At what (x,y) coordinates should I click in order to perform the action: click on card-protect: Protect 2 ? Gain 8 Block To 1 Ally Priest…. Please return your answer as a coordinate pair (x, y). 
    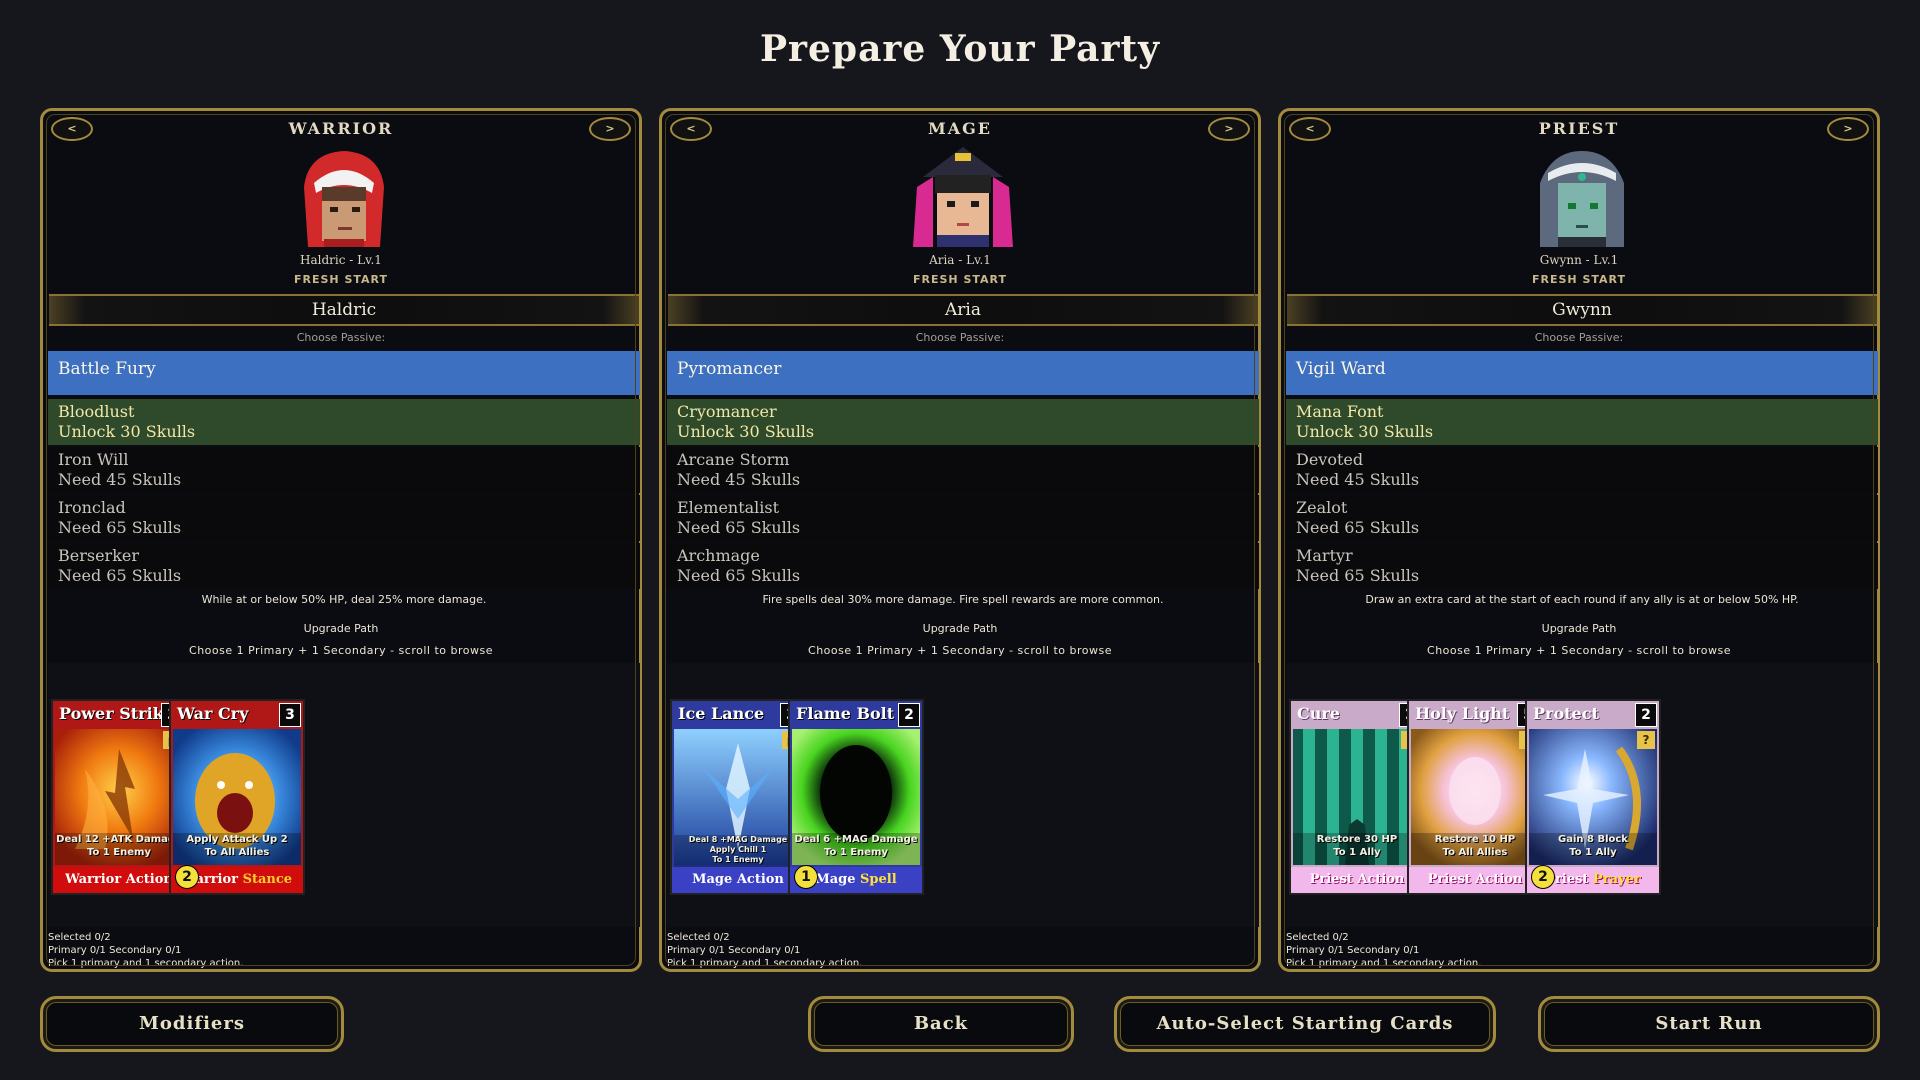
    Looking at the image, I should click on (1593, 797).